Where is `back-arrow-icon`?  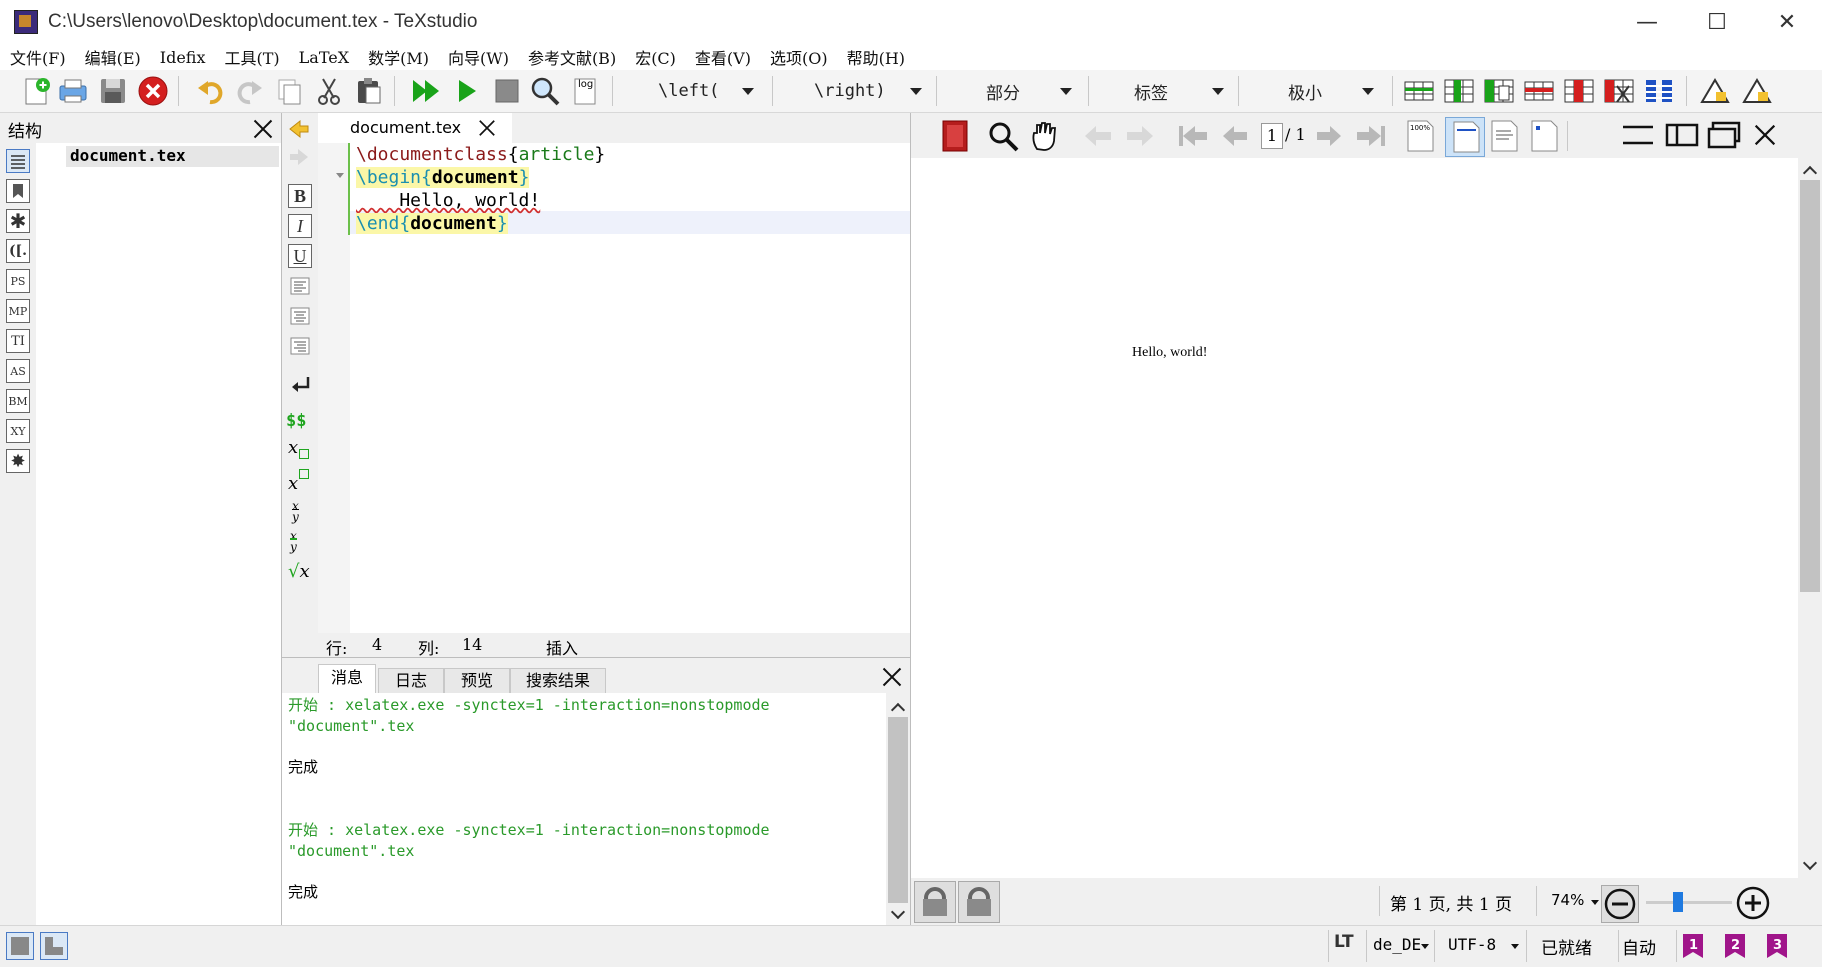
back-arrow-icon is located at coordinates (299, 131).